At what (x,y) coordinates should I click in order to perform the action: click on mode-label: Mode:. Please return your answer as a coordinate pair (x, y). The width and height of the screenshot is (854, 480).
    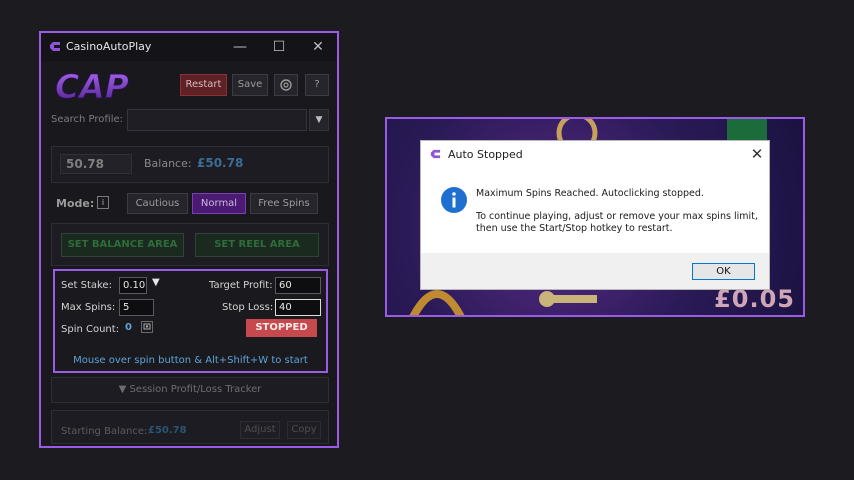
    Looking at the image, I should click on (75, 203).